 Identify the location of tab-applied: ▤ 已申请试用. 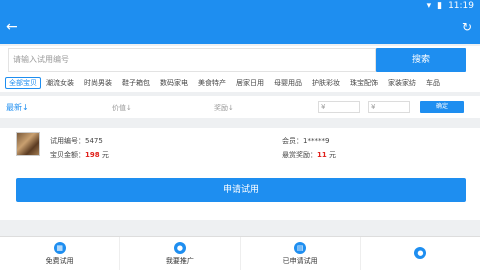
(301, 253).